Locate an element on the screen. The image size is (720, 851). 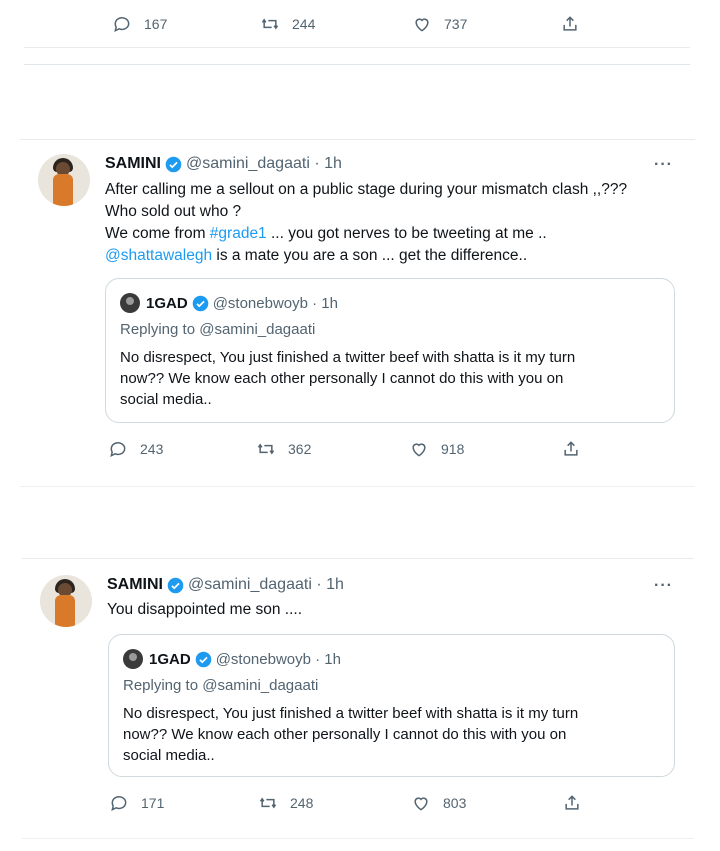
hashtag-link: #grade1 is located at coordinates (238, 233).